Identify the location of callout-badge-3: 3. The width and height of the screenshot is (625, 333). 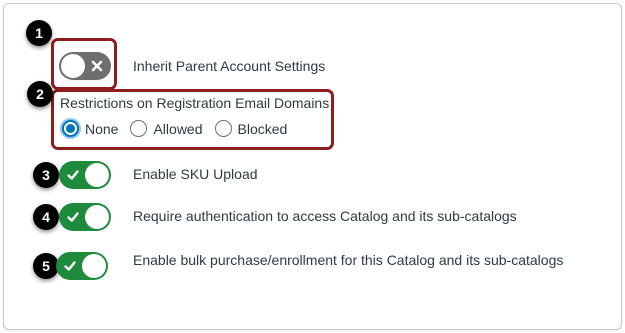
(46, 175).